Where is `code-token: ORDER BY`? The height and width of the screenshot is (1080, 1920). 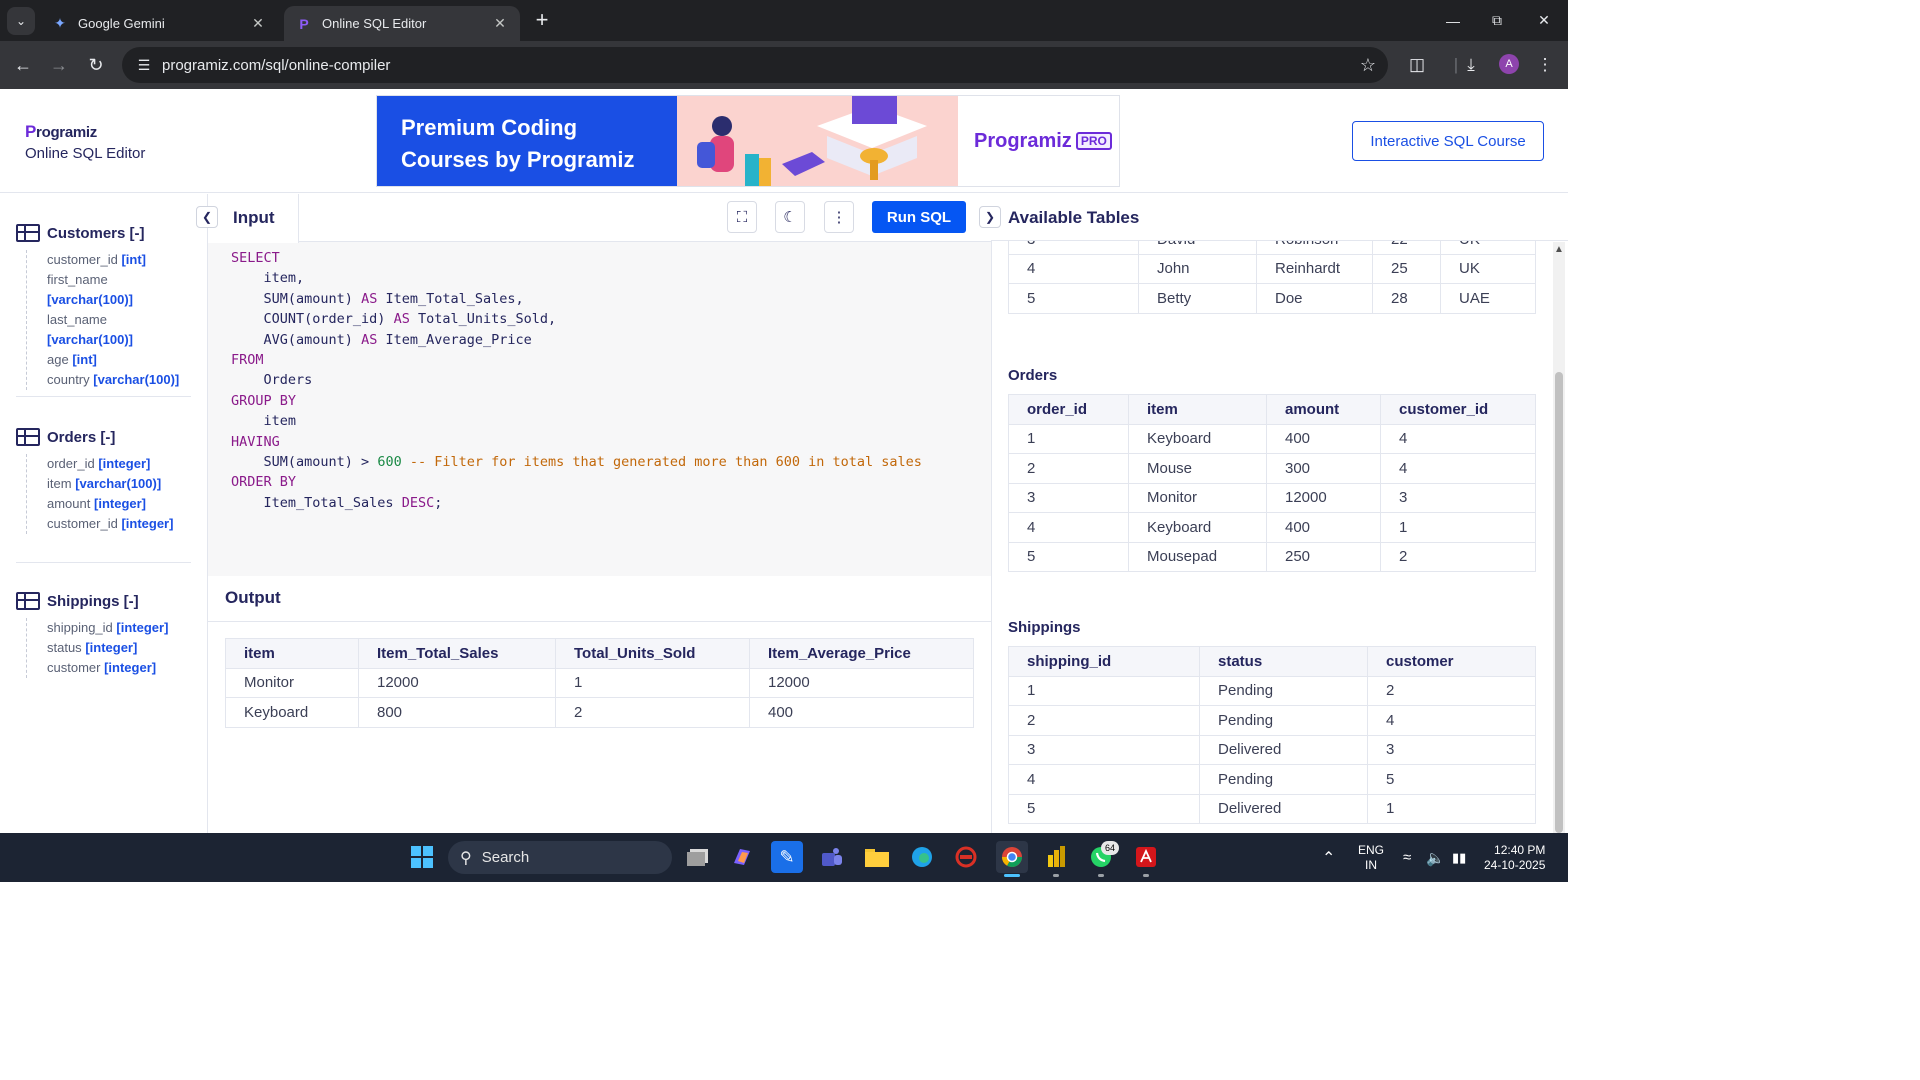
code-token: ORDER BY is located at coordinates (264, 482).